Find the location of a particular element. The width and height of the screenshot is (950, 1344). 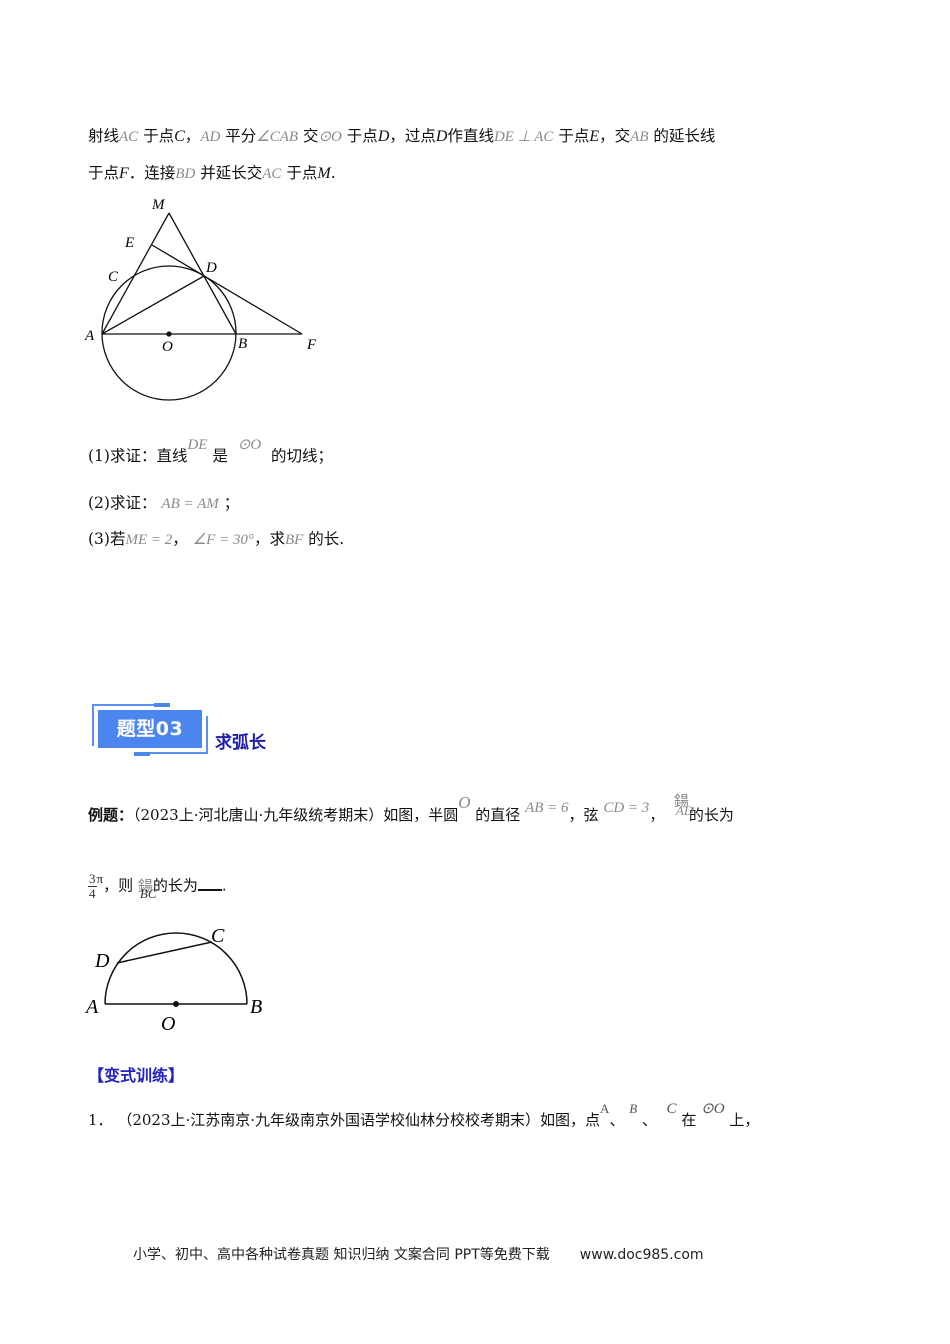

answer-blank is located at coordinates (209, 883).